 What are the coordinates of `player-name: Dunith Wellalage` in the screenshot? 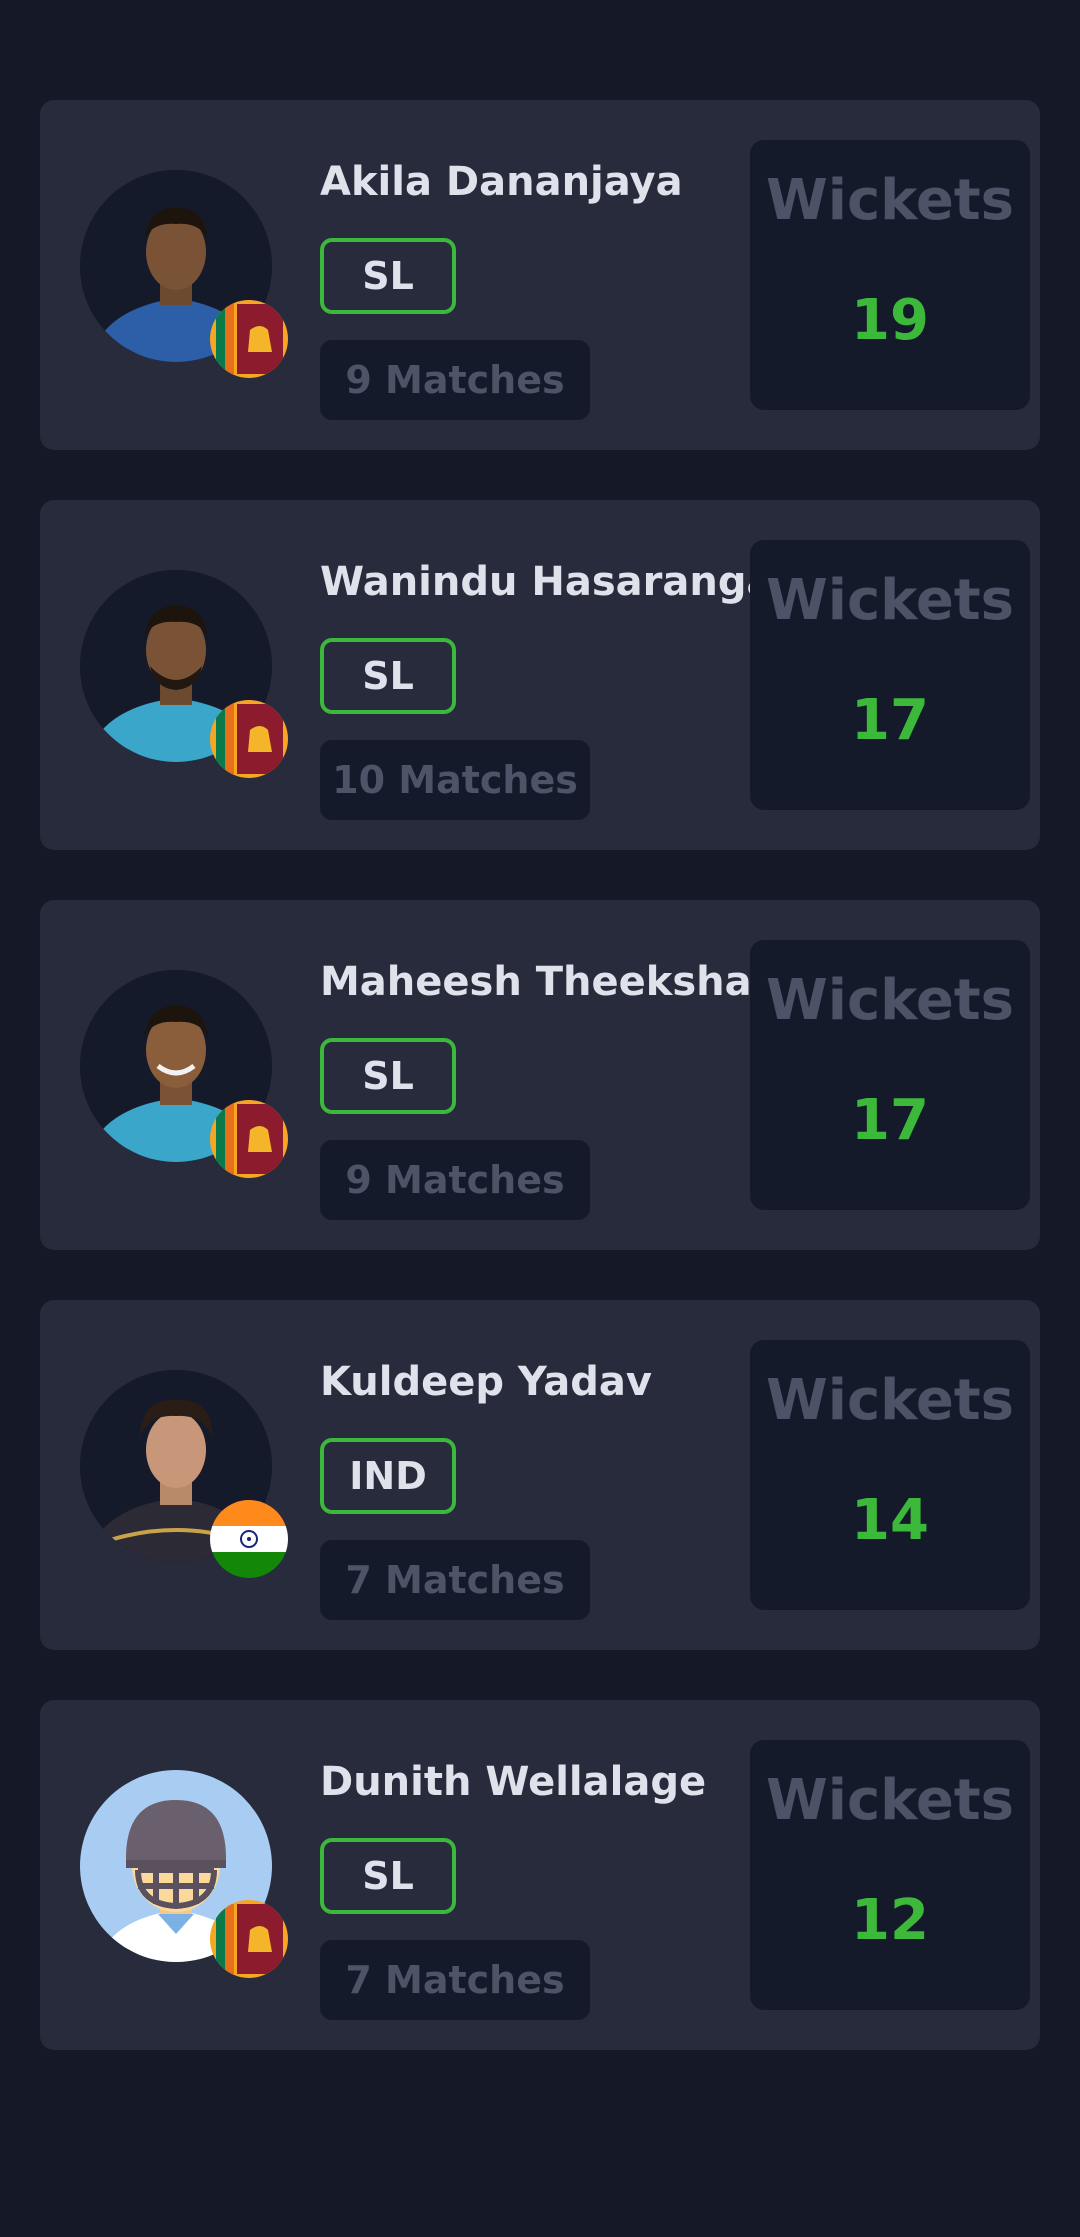 It's located at (513, 1782).